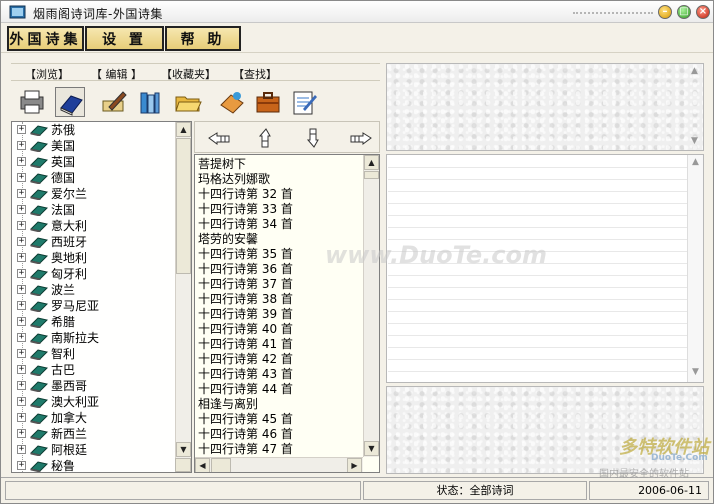  Describe the element at coordinates (94, 258) in the screenshot. I see `tree-item: + 奥地利` at that location.